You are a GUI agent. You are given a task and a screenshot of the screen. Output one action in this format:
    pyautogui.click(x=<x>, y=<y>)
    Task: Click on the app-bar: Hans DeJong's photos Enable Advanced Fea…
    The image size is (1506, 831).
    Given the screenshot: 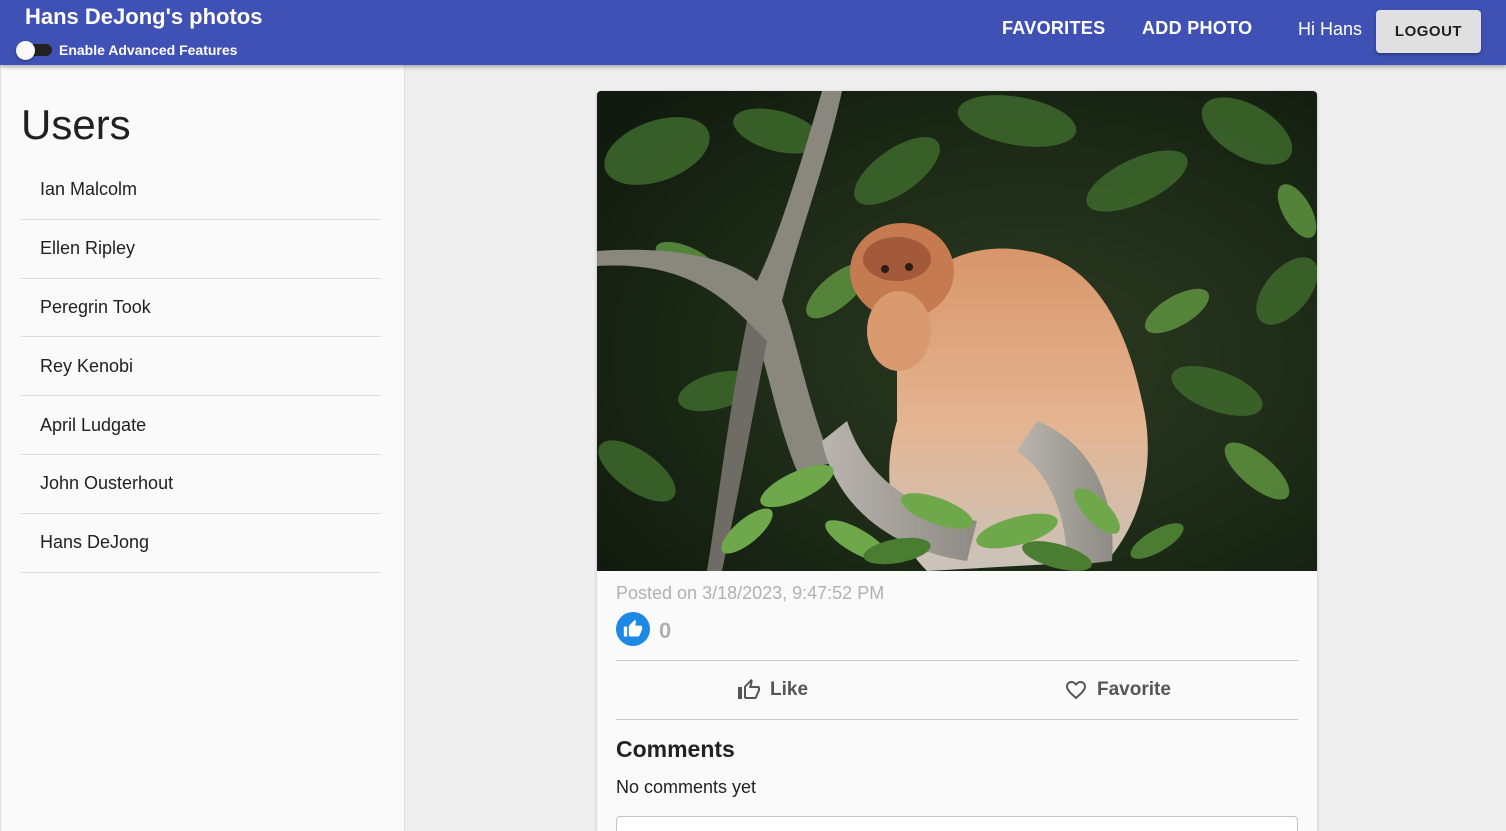 What is the action you would take?
    pyautogui.click(x=753, y=32)
    